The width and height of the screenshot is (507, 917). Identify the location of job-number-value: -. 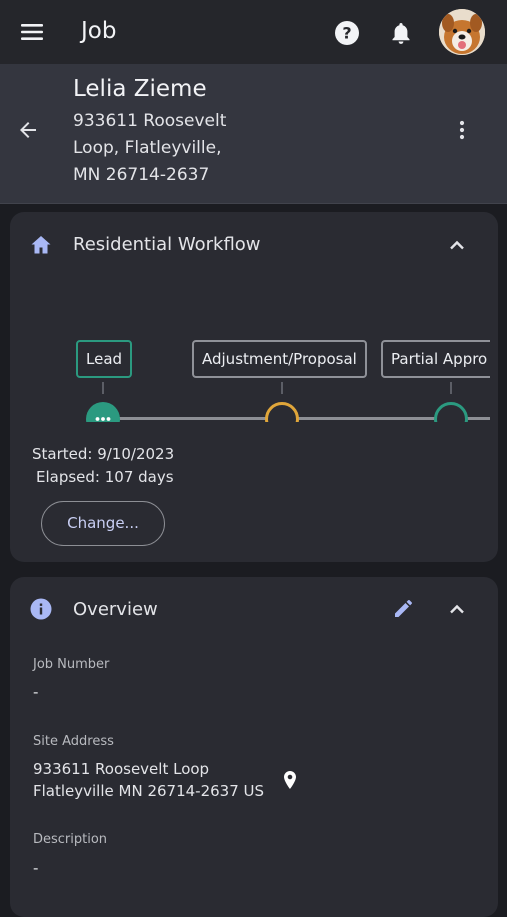
(36, 692).